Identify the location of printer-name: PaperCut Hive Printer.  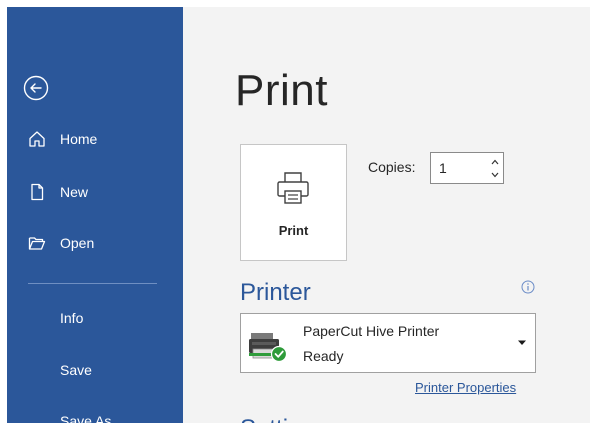
(371, 331).